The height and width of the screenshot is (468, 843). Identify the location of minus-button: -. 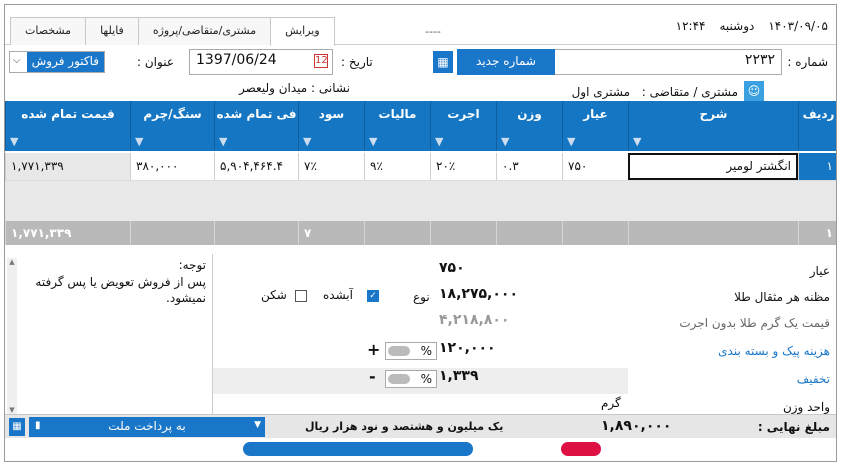
(372, 376).